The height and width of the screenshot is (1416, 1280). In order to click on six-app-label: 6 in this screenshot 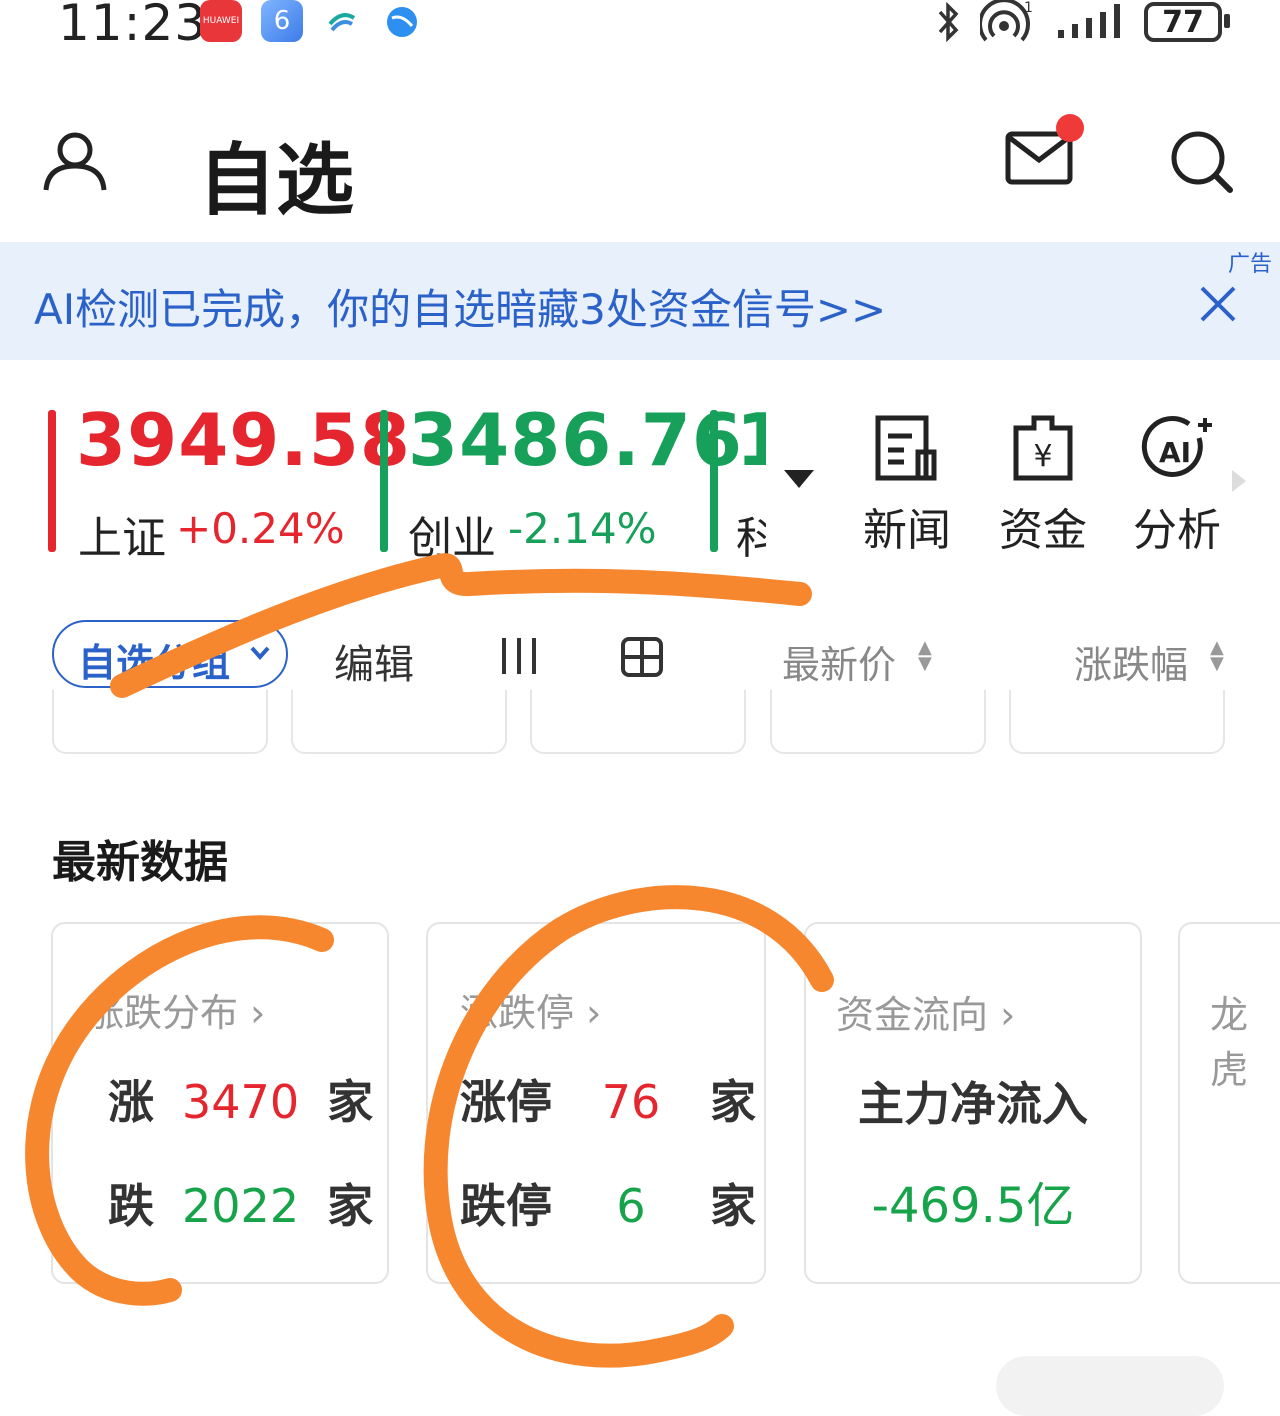, I will do `click(282, 21)`.